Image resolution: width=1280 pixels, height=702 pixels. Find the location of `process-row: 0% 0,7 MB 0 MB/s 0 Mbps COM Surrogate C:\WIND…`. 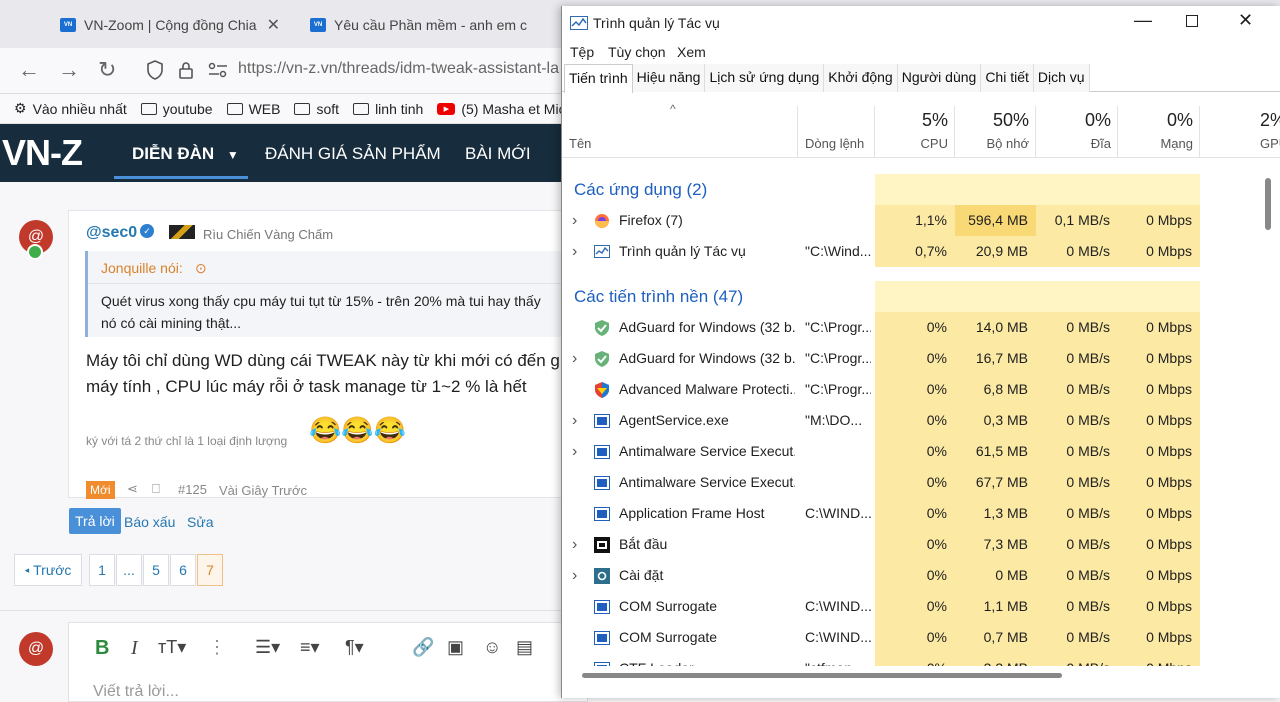

process-row: 0% 0,7 MB 0 MB/s 0 Mbps COM Surrogate C:\WIND… is located at coordinates (908, 637).